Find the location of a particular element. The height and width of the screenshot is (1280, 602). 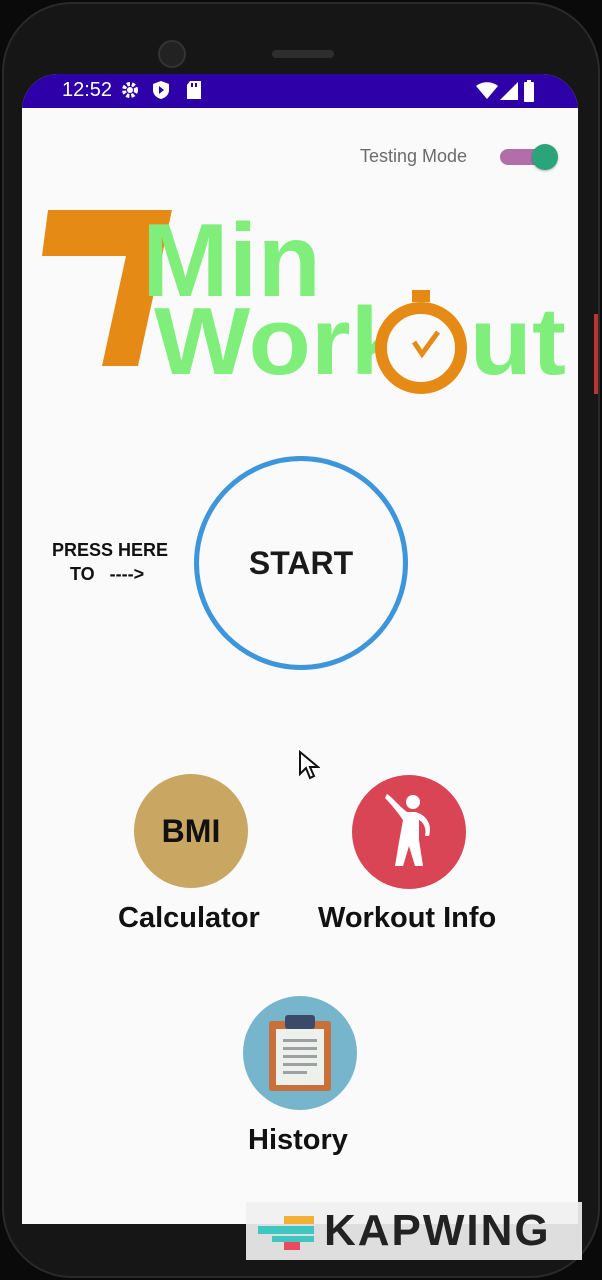

kapwing-watermark-text: KAPWING is located at coordinates (437, 1230).